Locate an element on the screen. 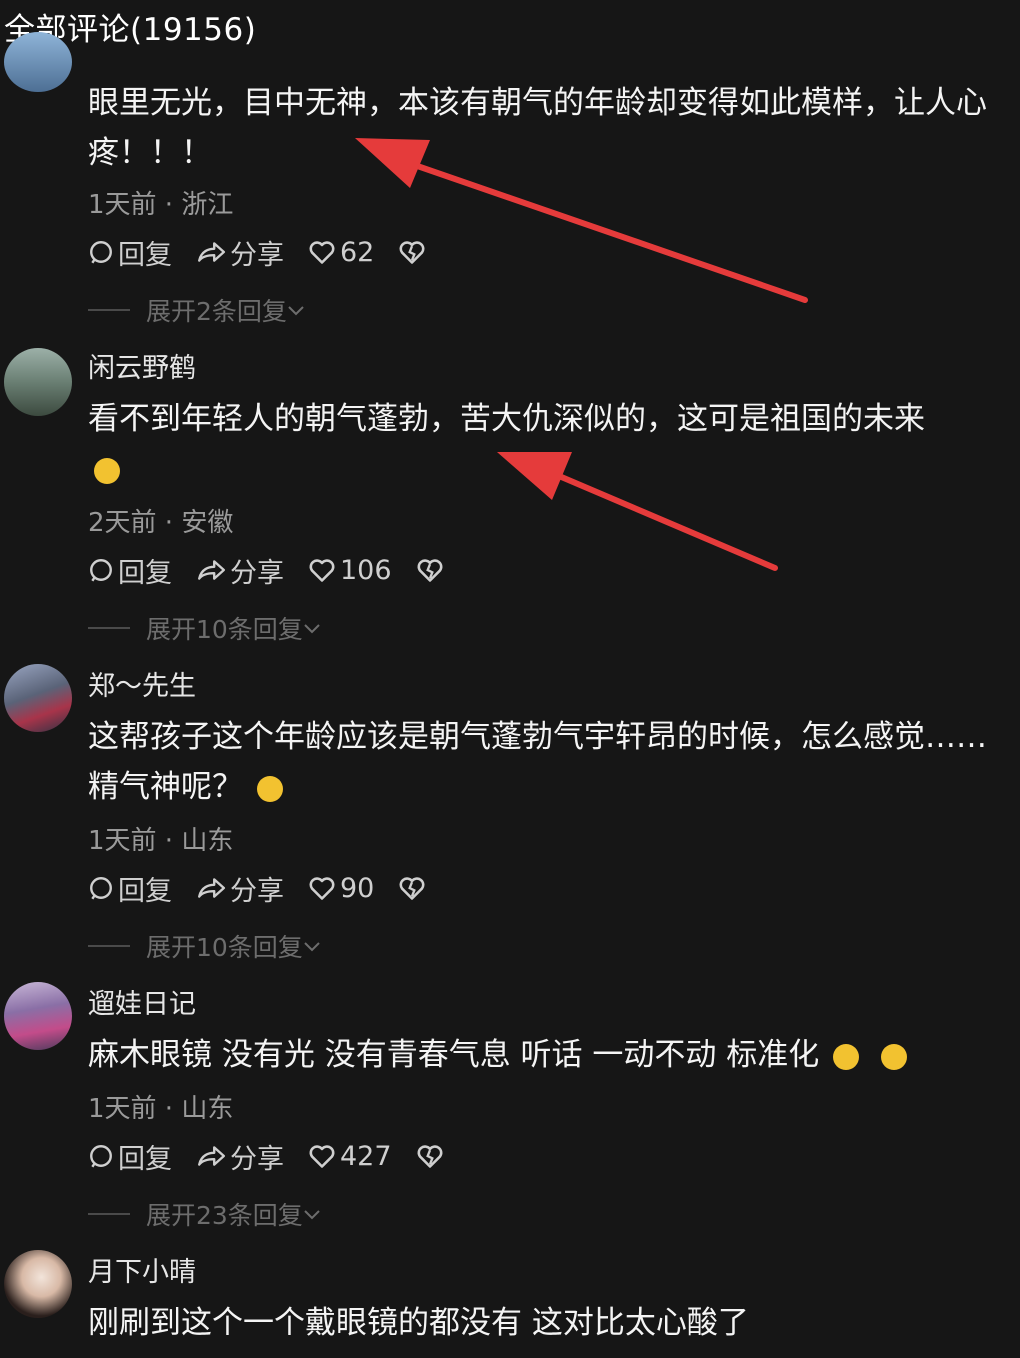 The height and width of the screenshot is (1358, 1020). expand-label: 展开23条回复 is located at coordinates (224, 1215).